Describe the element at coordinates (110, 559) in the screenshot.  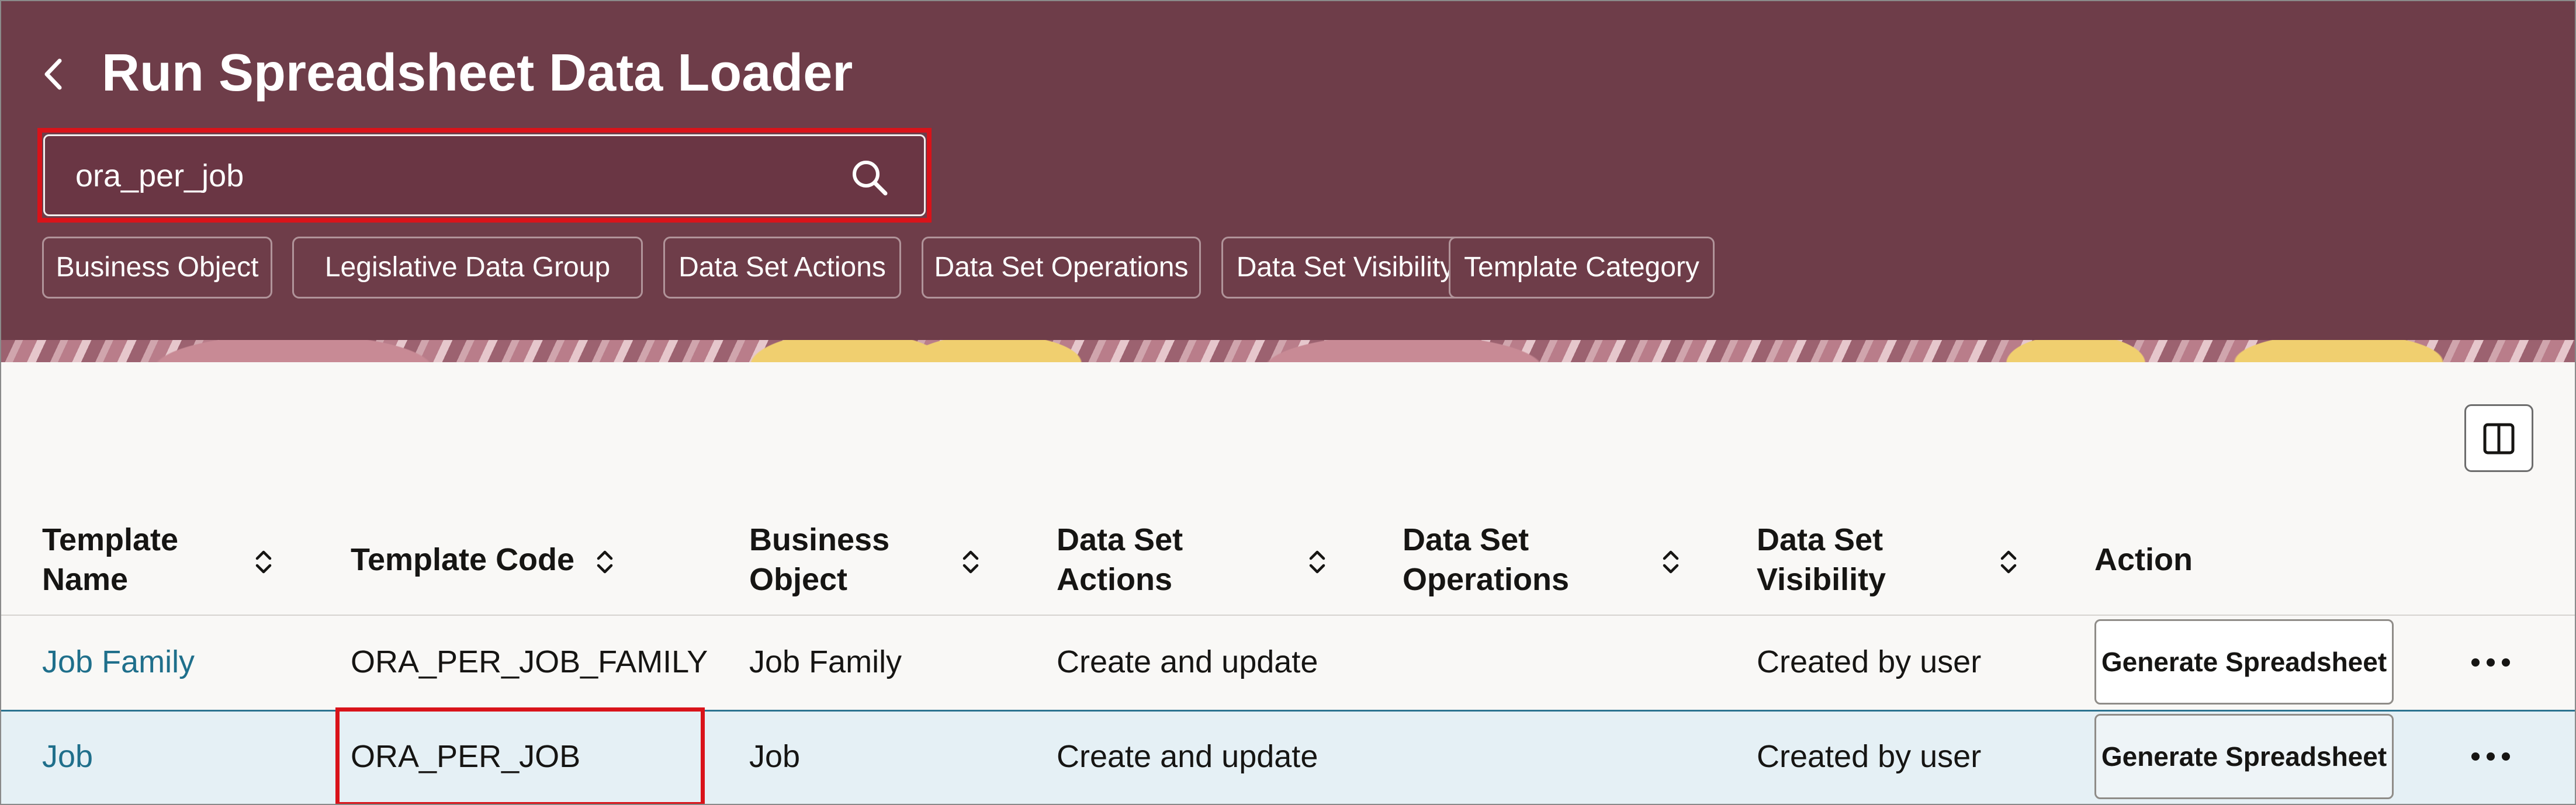
I see `column-header-template-name: Template Name` at that location.